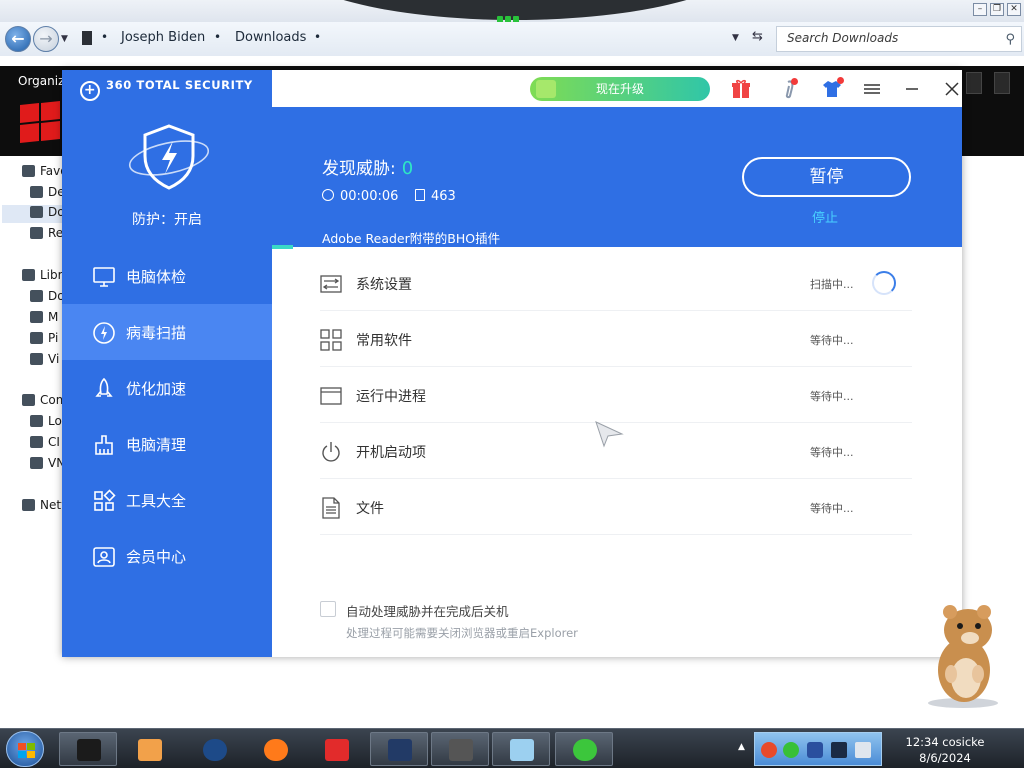  I want to click on clock-icon, so click(328, 195).